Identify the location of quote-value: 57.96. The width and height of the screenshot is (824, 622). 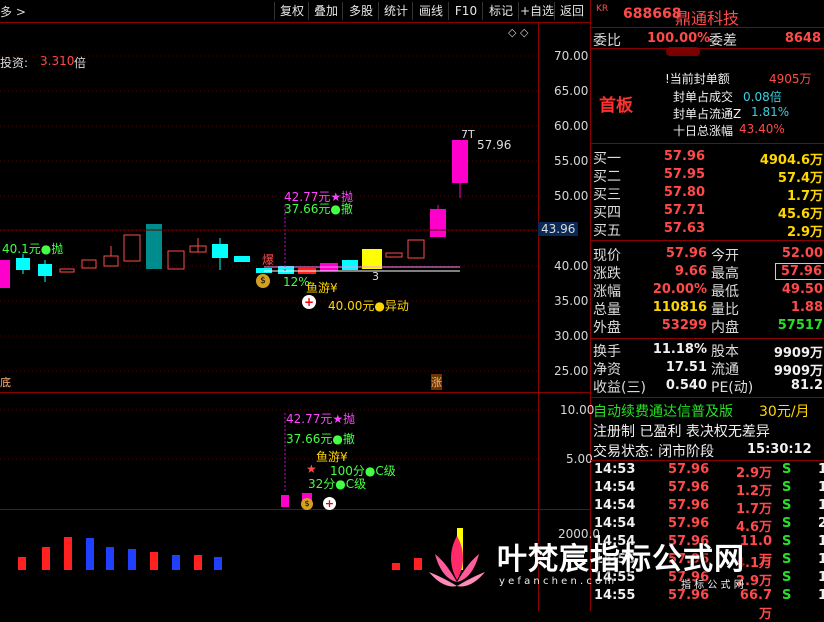
(799, 271).